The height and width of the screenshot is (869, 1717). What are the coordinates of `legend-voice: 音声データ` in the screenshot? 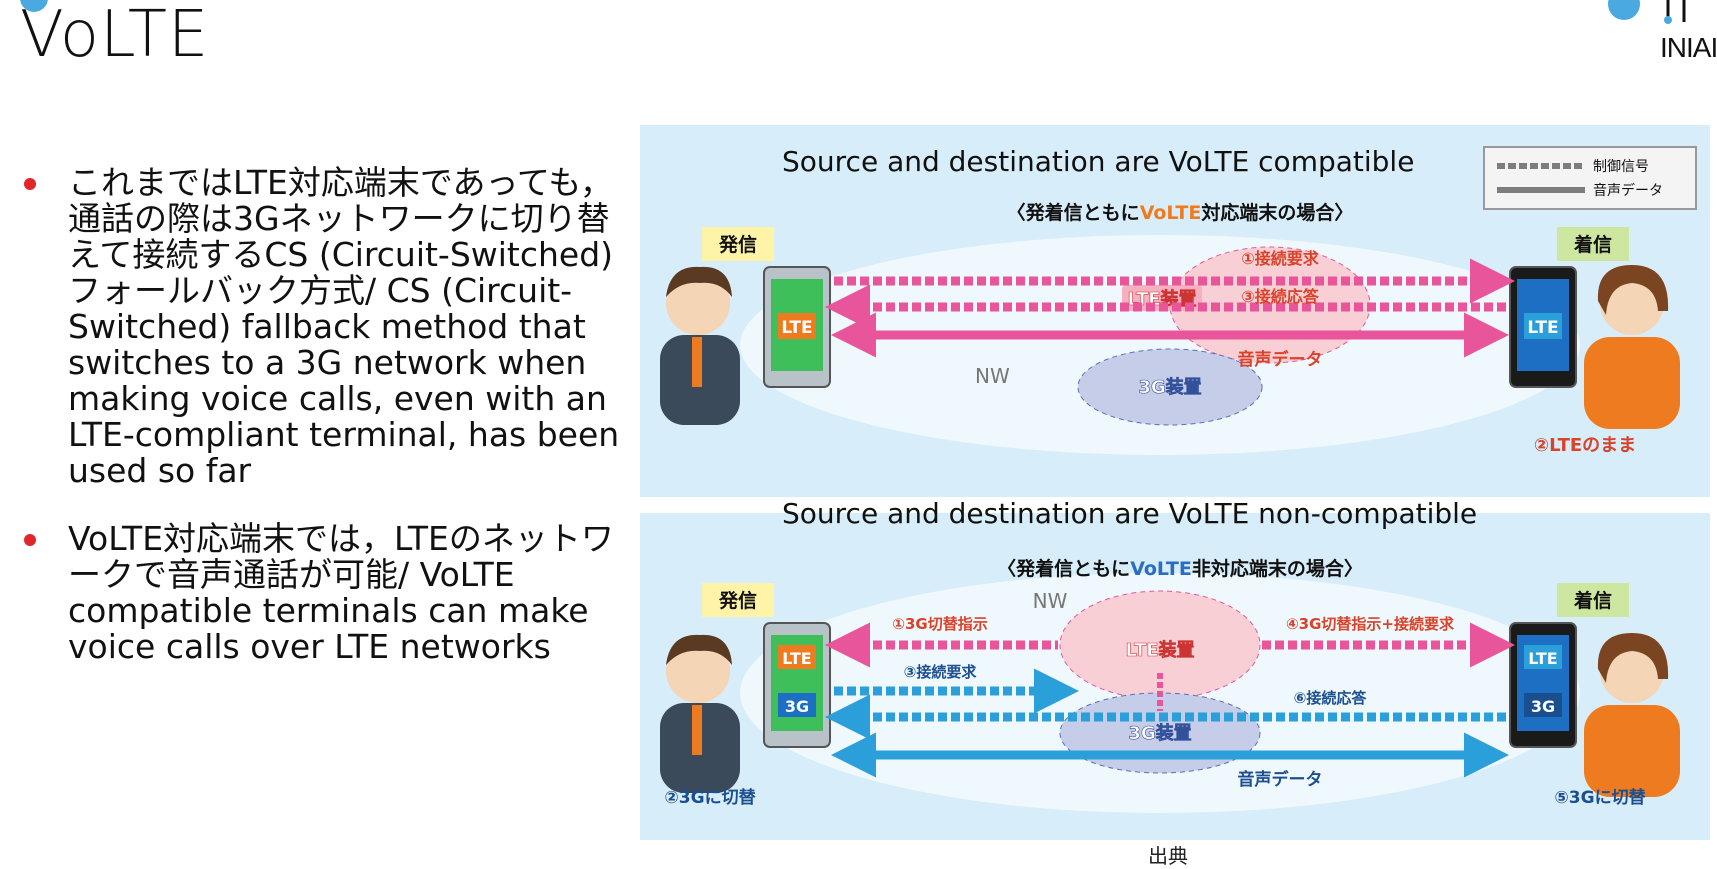 It's located at (1580, 190).